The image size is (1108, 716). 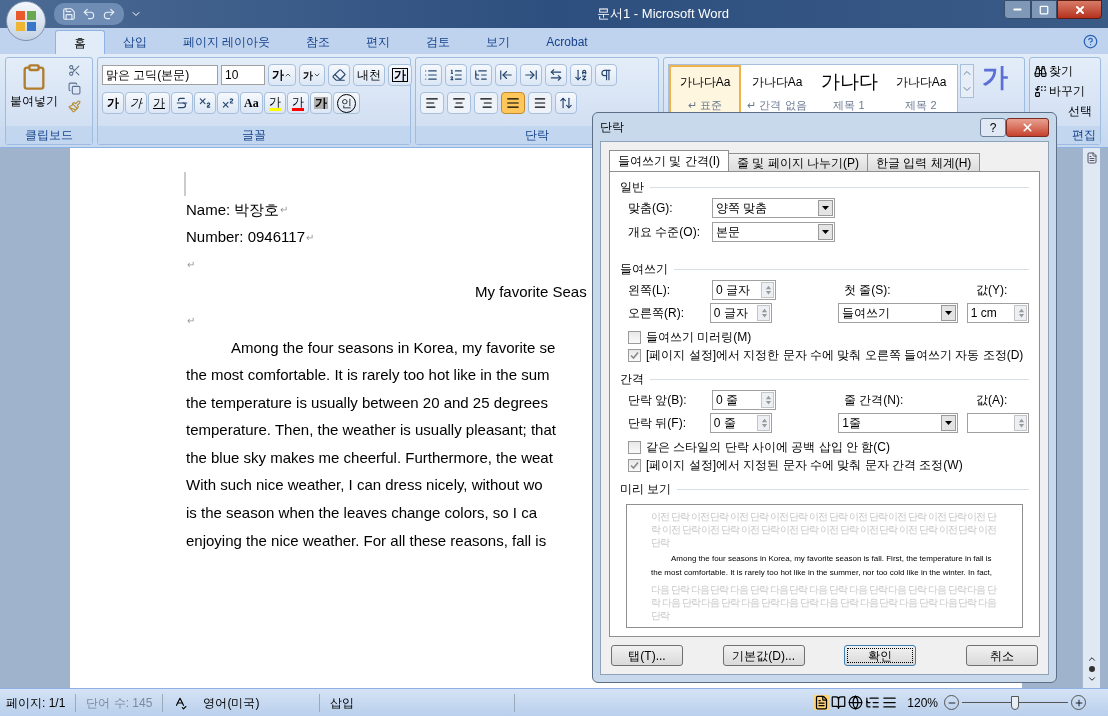 I want to click on underline-button: 가, so click(x=159, y=103).